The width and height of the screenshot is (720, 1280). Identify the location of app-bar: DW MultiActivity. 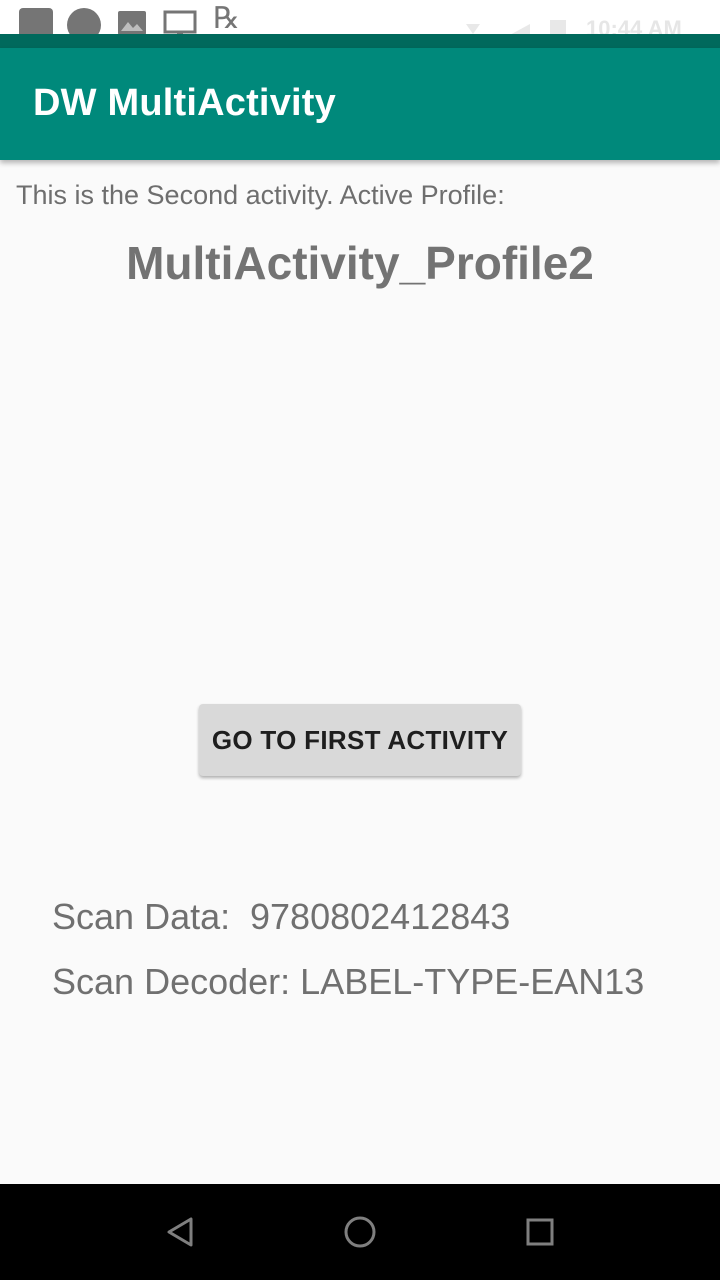
(360, 104).